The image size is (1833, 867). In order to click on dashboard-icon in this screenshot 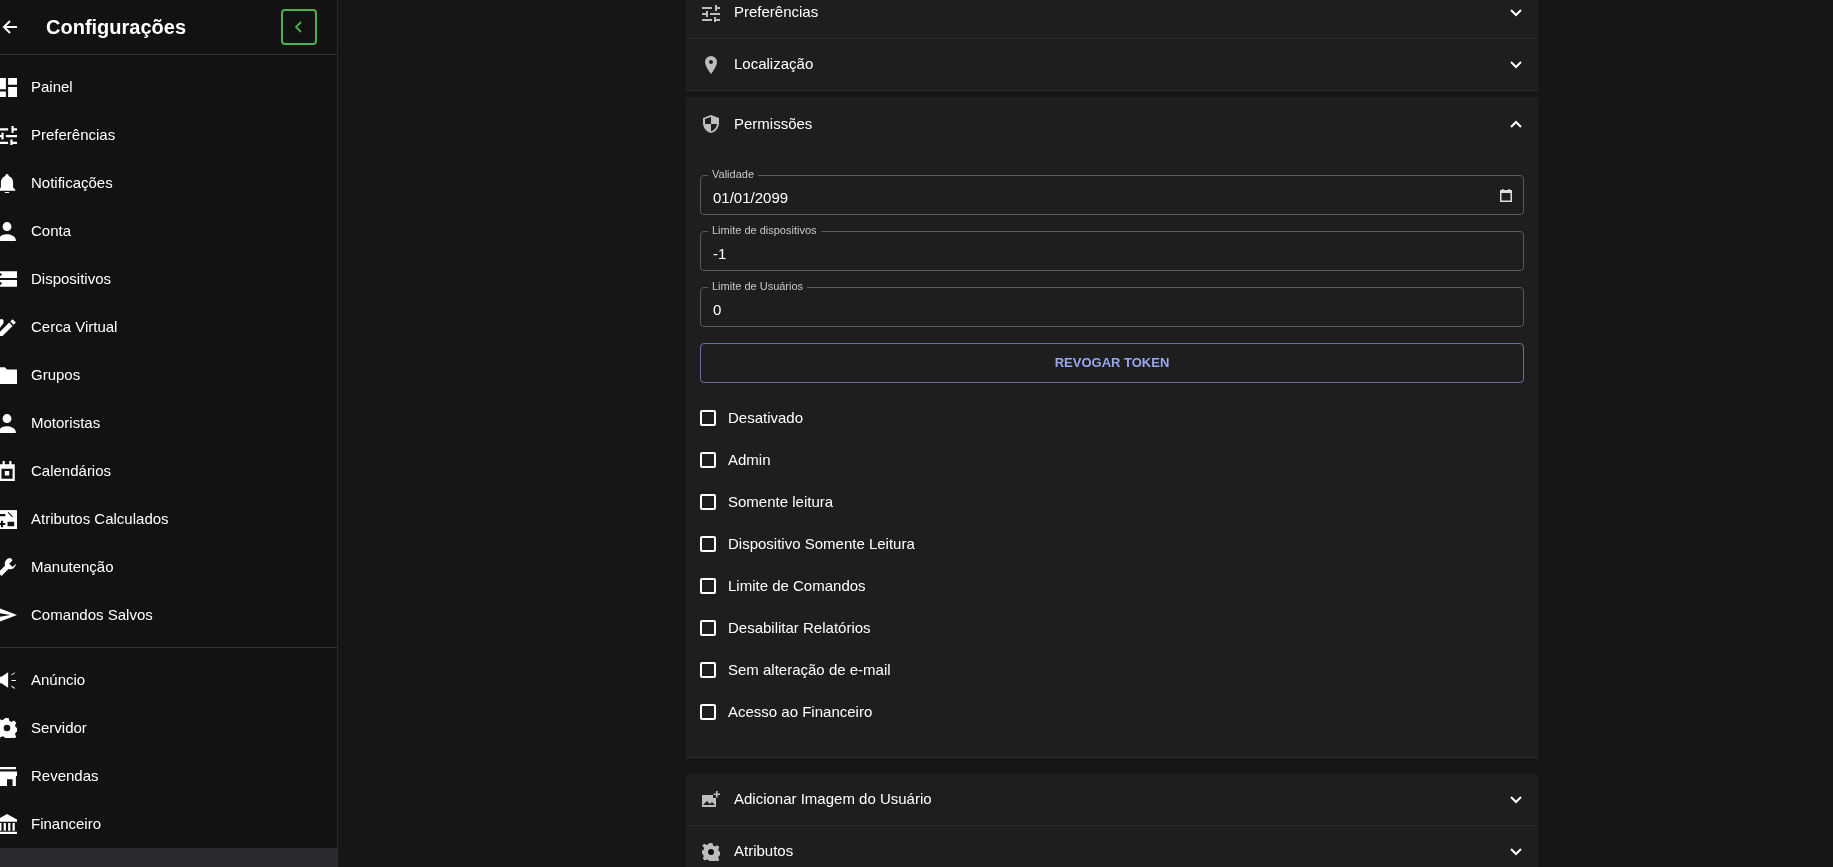, I will do `click(8, 87)`.